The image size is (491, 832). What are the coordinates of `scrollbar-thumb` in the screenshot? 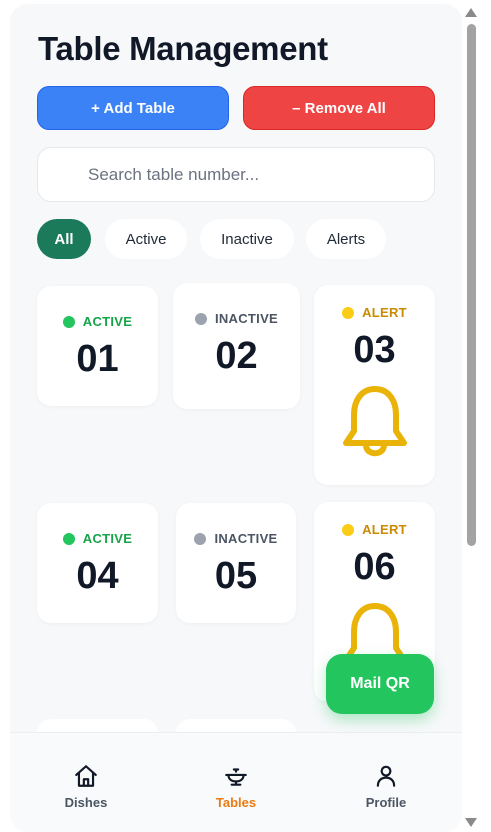 It's located at (471, 285).